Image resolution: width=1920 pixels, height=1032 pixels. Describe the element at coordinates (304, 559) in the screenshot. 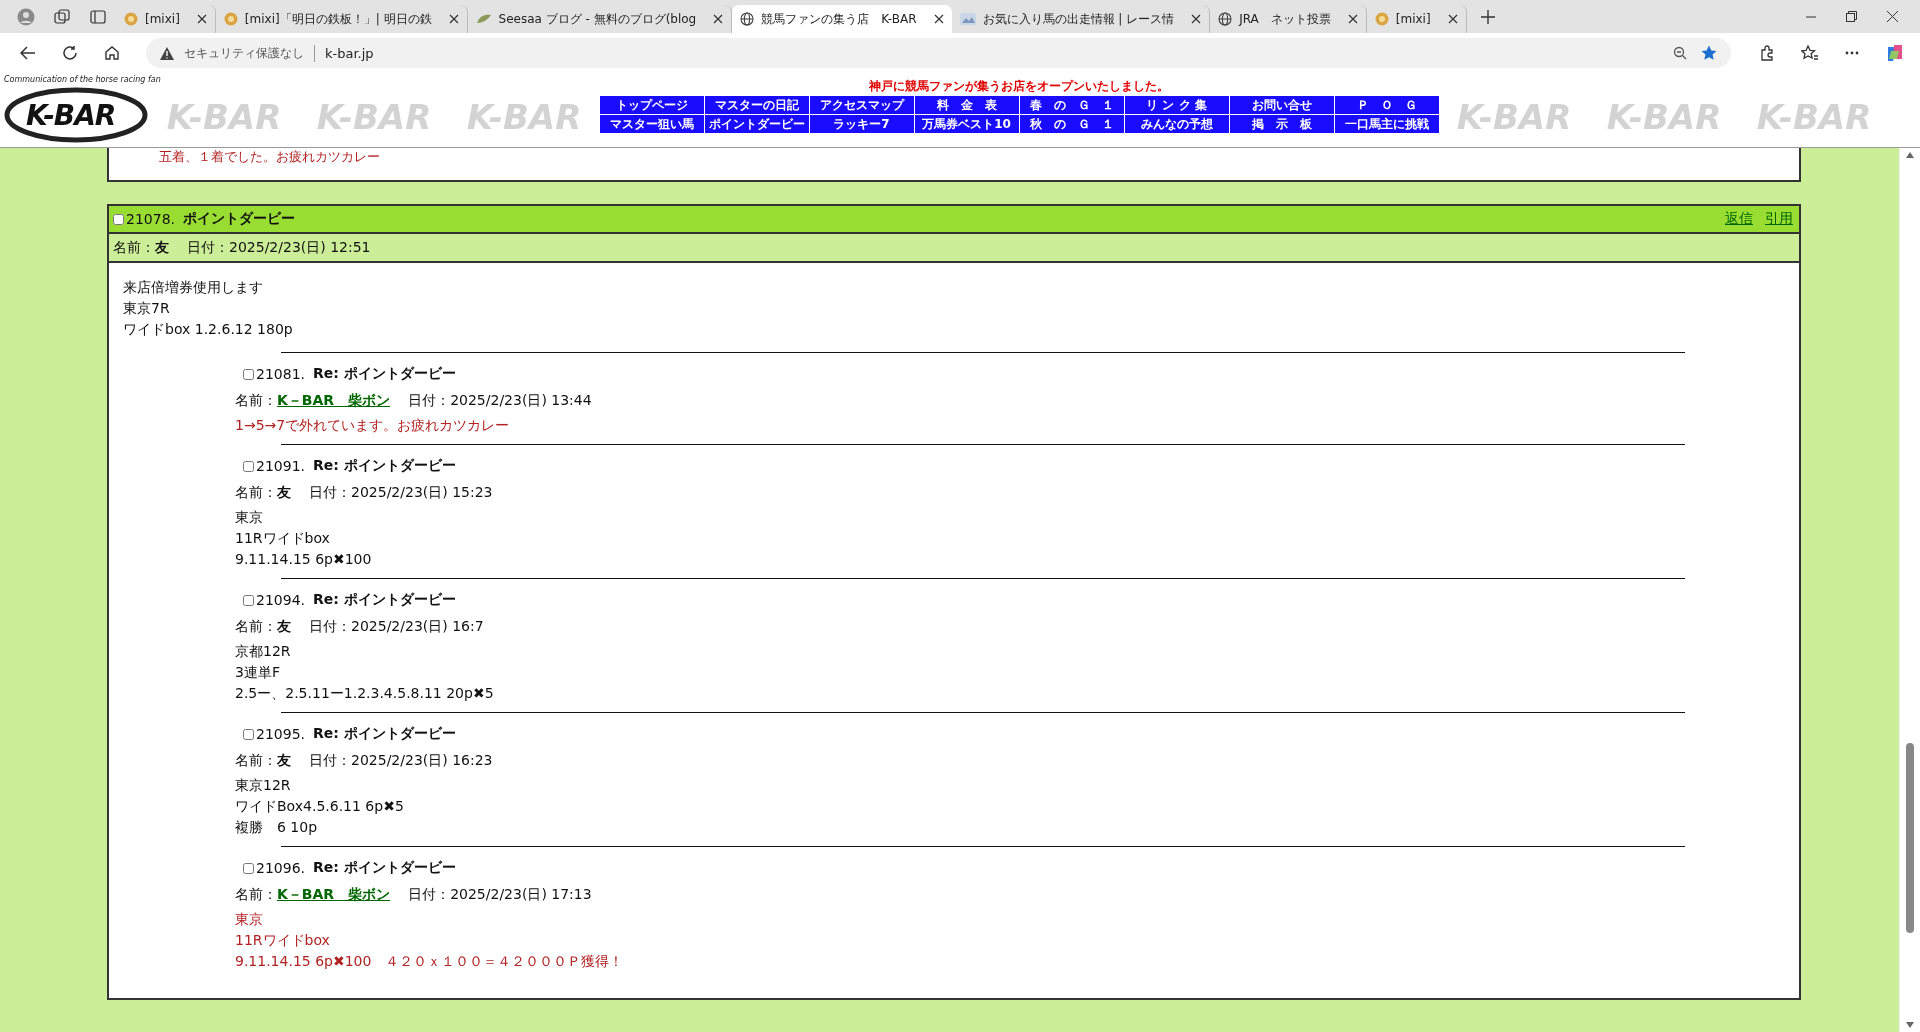

I see `reply-text: 9.11.14.15 6p✖100` at that location.